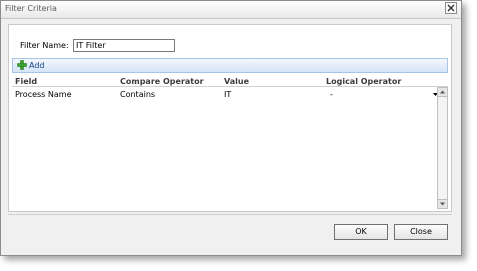 The image size is (477, 271). I want to click on column-header-logical-operator: Logical Operator, so click(363, 81).